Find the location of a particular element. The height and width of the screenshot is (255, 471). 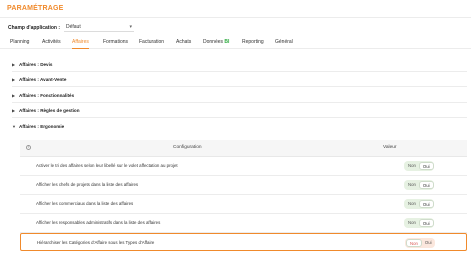

info-icon: i is located at coordinates (28, 147).